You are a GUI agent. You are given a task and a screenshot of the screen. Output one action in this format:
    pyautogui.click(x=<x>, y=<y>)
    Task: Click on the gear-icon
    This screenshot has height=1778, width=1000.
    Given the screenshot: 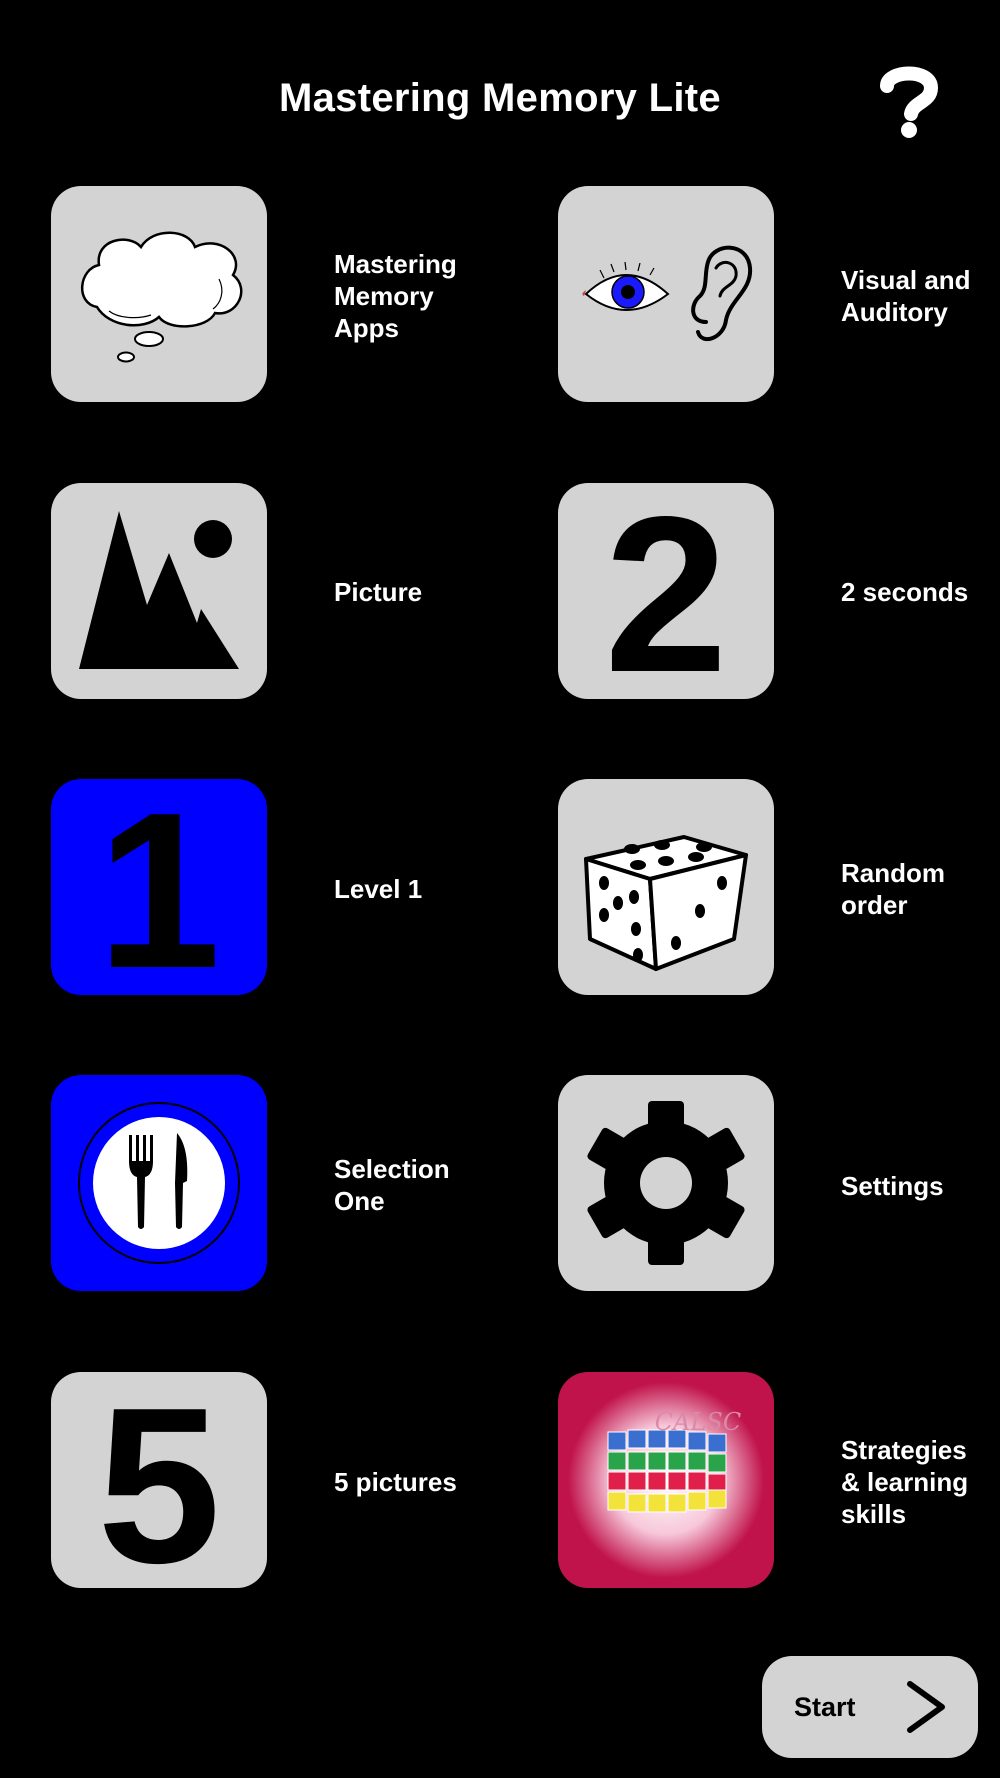 What is the action you would take?
    pyautogui.click(x=666, y=1183)
    